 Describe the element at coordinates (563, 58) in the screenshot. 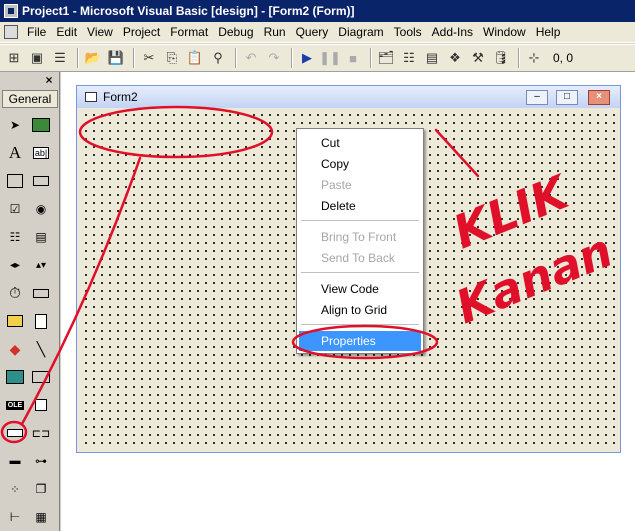

I see `position-readout: 0, 0` at that location.